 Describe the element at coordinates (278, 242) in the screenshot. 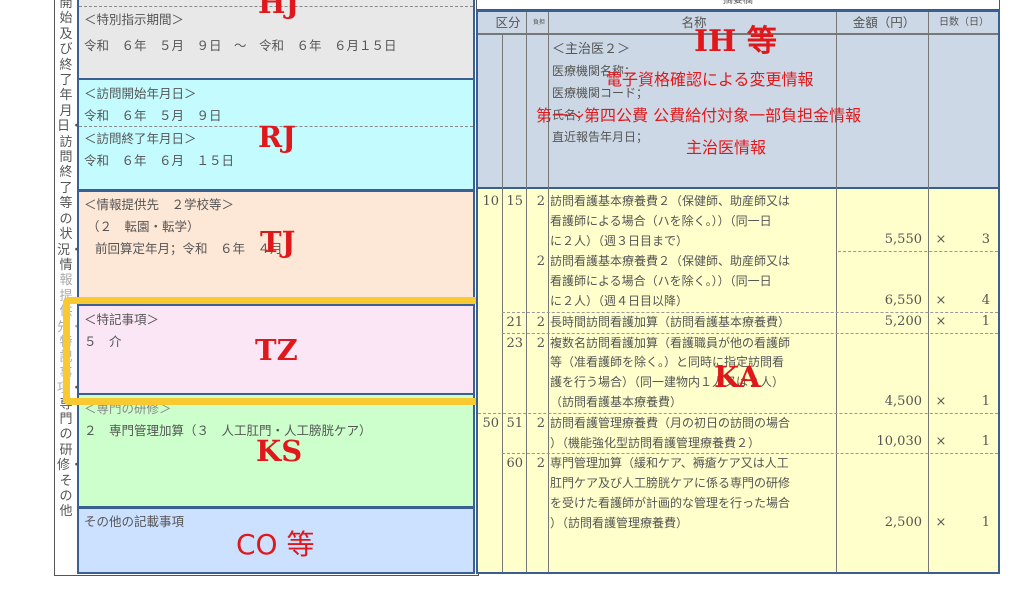

I see `record-code-tj: TJ` at that location.